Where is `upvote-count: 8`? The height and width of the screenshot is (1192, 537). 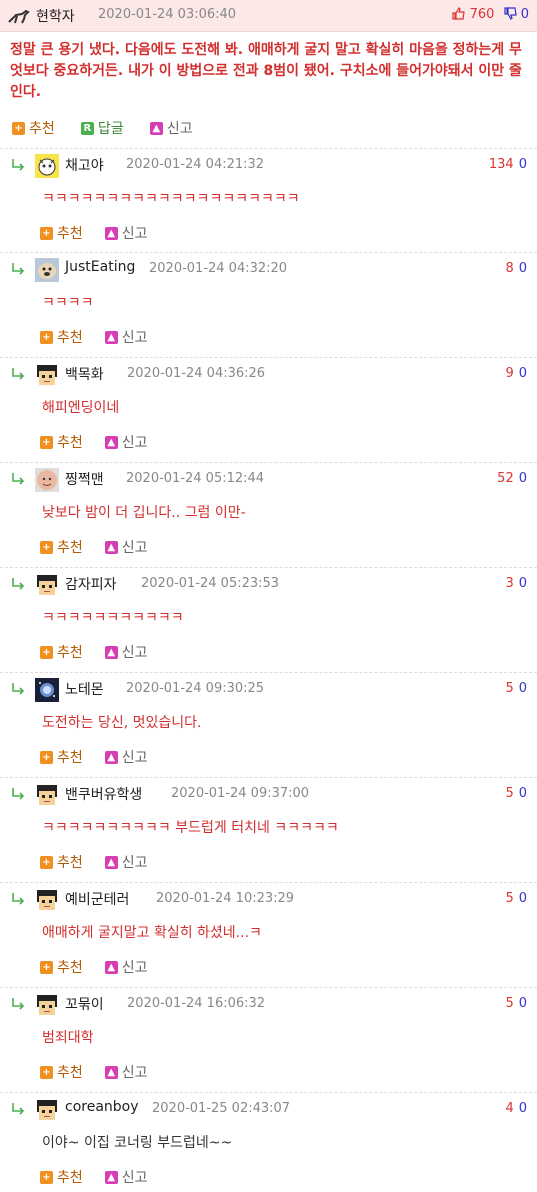 upvote-count: 8 is located at coordinates (509, 268).